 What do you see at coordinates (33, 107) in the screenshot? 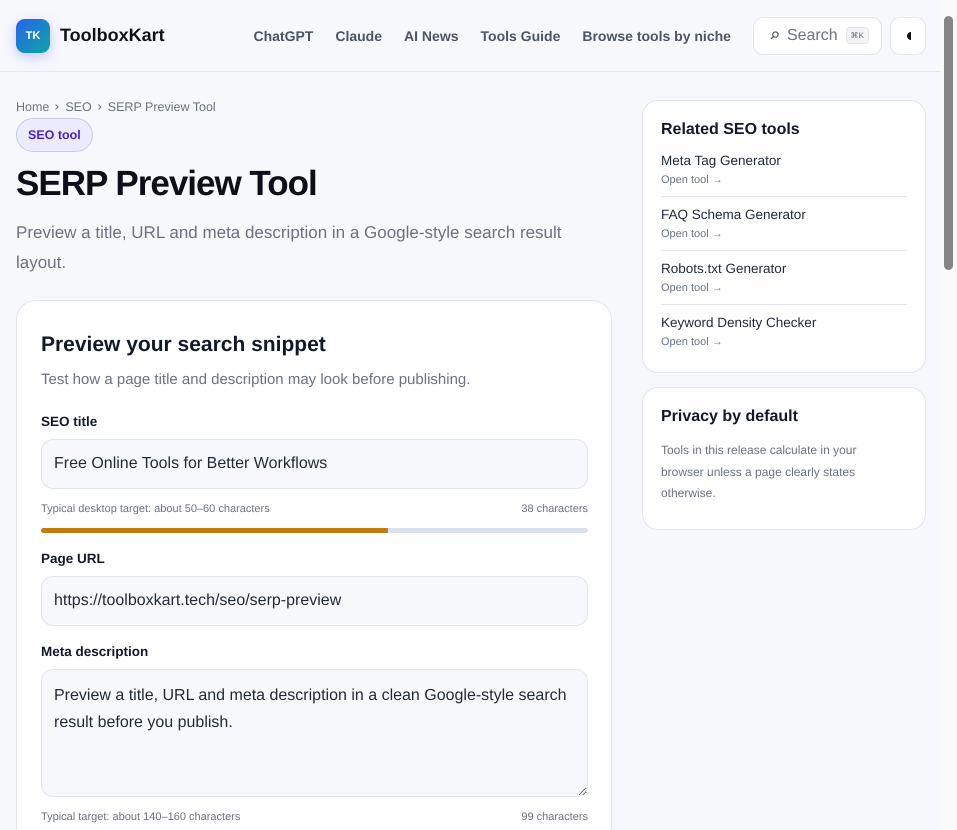
I see `breadcrumb-link: Home` at bounding box center [33, 107].